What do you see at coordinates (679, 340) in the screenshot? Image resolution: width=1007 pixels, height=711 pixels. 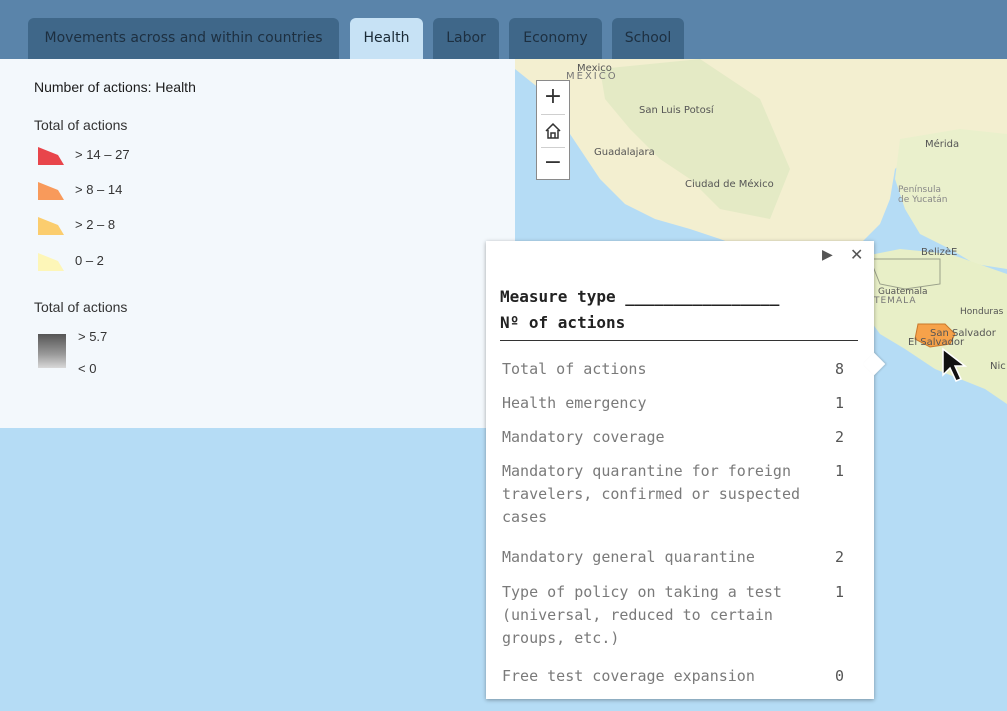 I see `popup-divider` at bounding box center [679, 340].